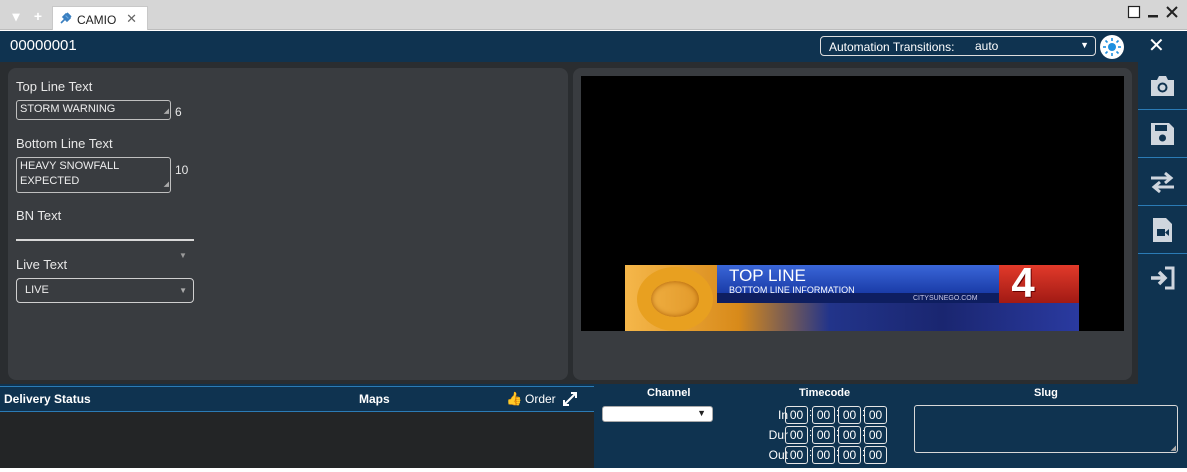 This screenshot has width=1187, height=472. I want to click on tab-camio: CAMIO ✕, so click(100, 18).